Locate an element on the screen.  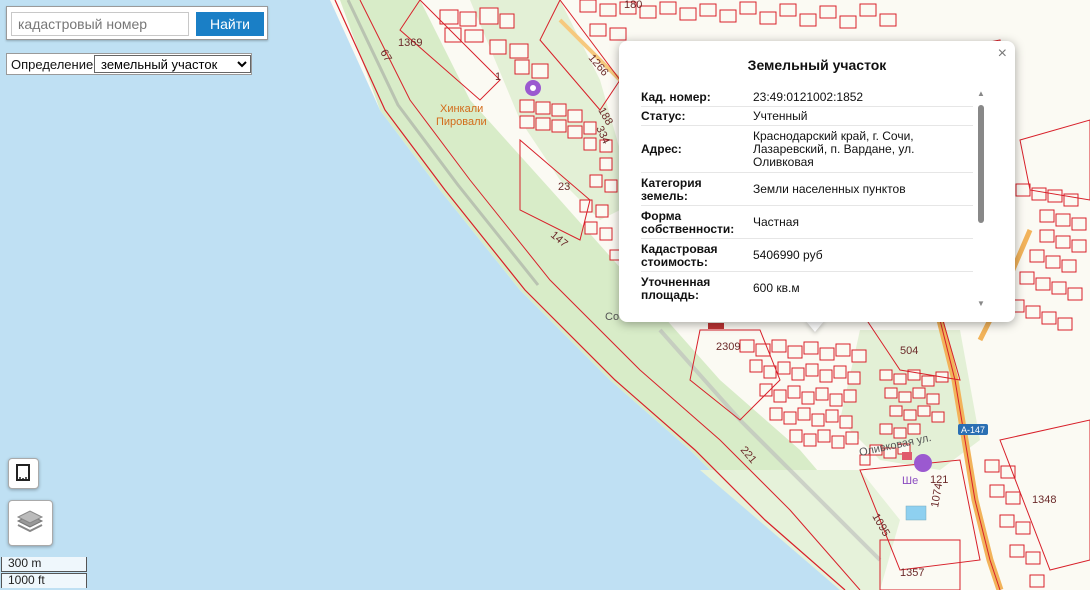
poi-label: Ше is located at coordinates (910, 481).